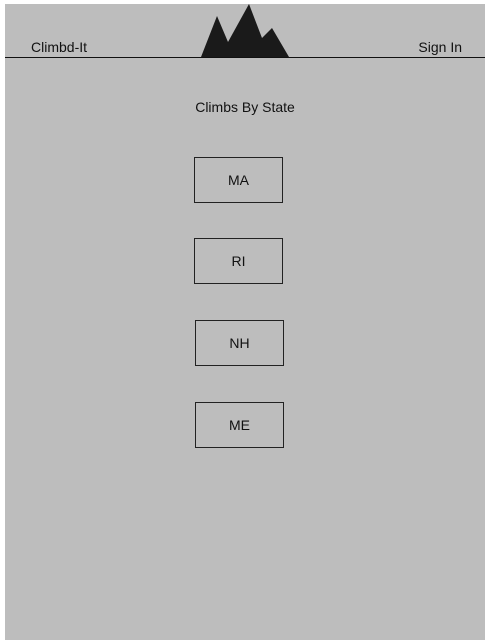 The width and height of the screenshot is (485, 640). I want to click on page-title: Climbs By State, so click(245, 107).